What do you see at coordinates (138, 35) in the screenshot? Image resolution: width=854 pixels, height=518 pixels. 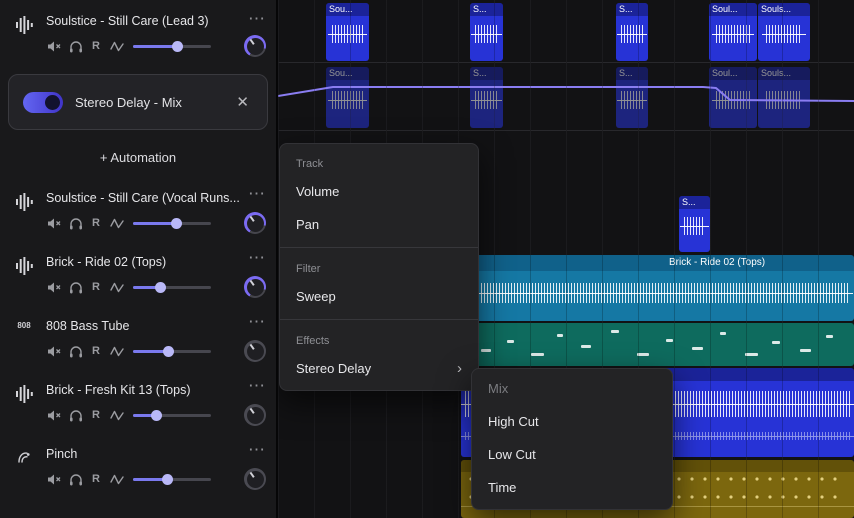 I see `track-row-lead3: Soulstice - Still Care (Lead 3) R ⋯` at bounding box center [138, 35].